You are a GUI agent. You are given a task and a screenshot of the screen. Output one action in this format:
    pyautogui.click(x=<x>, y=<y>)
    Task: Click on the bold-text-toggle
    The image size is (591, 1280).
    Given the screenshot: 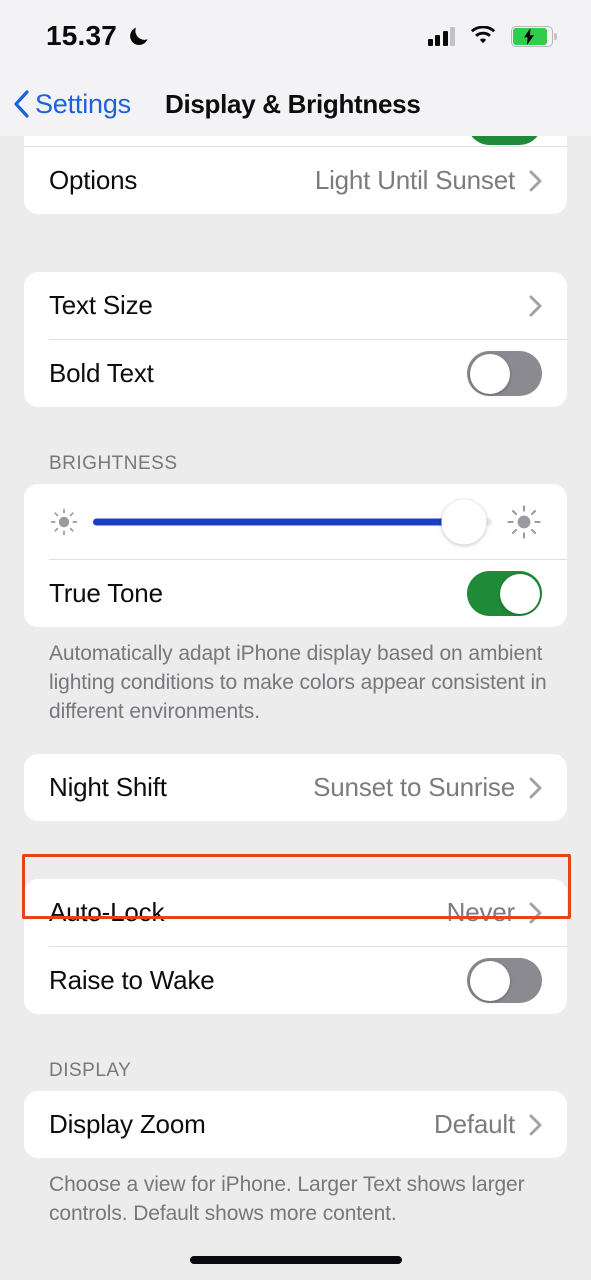 What is the action you would take?
    pyautogui.click(x=504, y=373)
    